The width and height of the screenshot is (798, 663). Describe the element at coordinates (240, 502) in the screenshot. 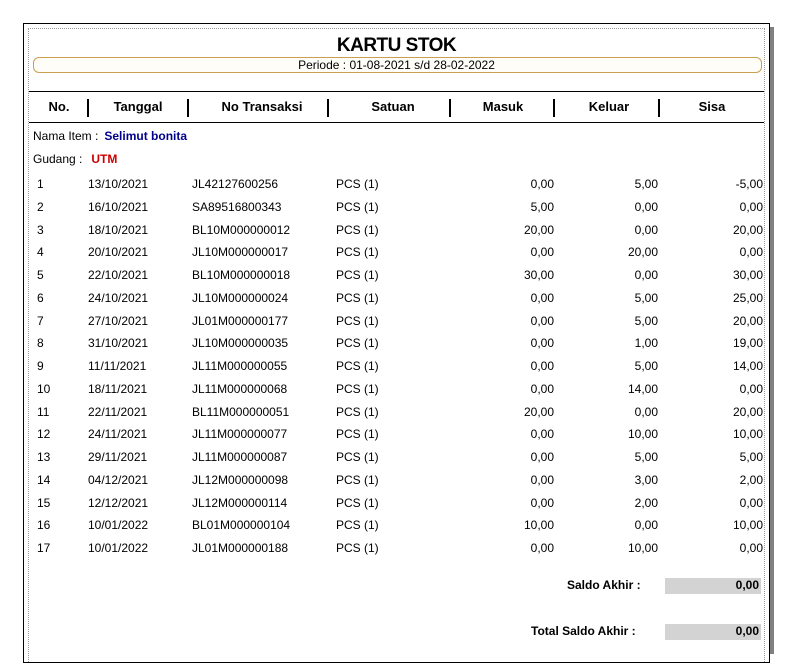

I see `cell-no-transaksi: JL12M000000114` at that location.